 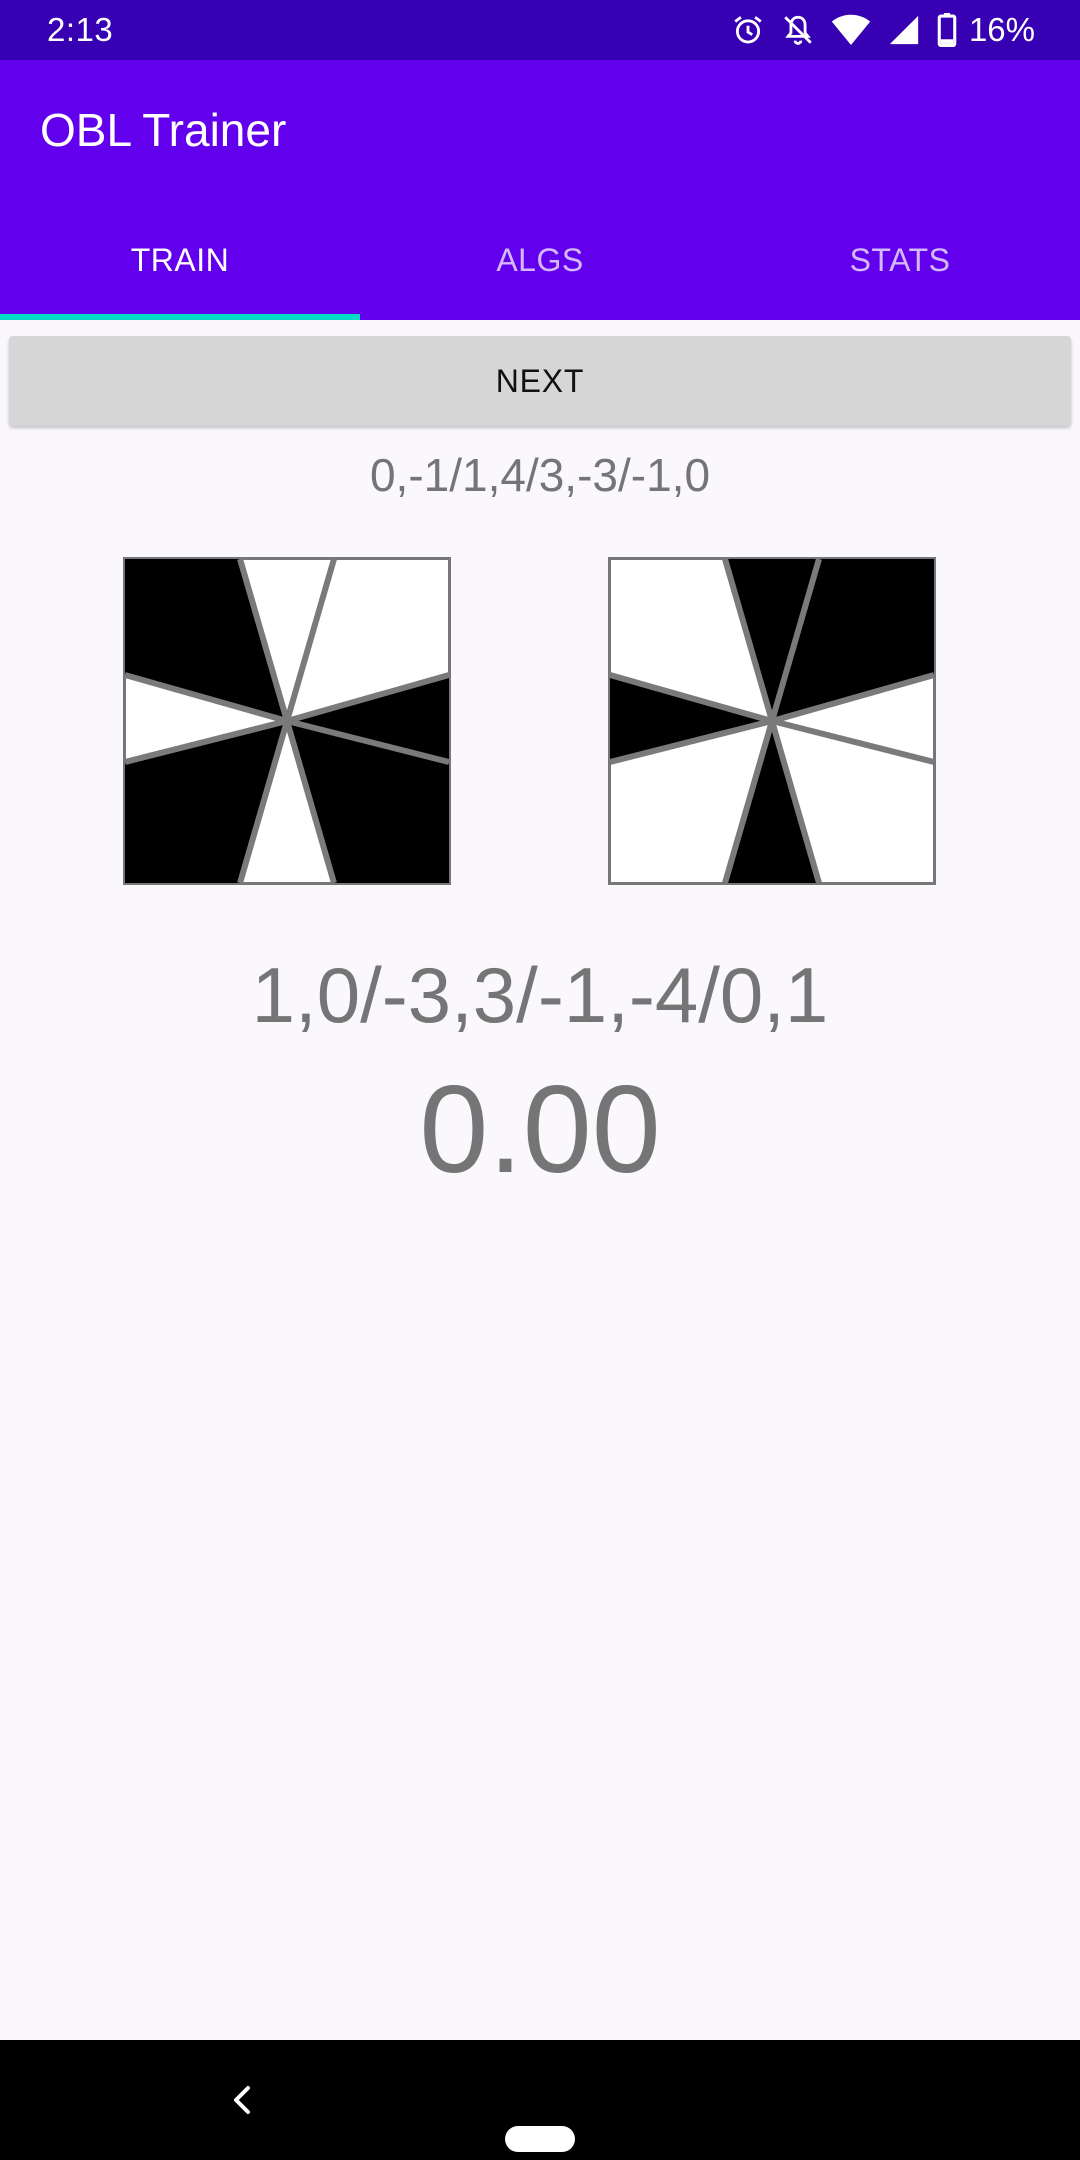 What do you see at coordinates (540, 475) in the screenshot?
I see `scramble-text: 0,-1/1,4/3,-3/-1,0` at bounding box center [540, 475].